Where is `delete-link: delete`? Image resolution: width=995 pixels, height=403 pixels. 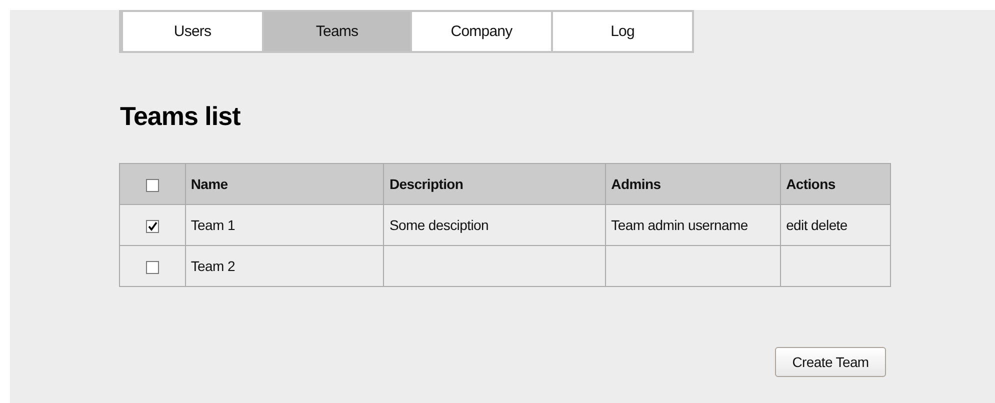 delete-link: delete is located at coordinates (829, 225).